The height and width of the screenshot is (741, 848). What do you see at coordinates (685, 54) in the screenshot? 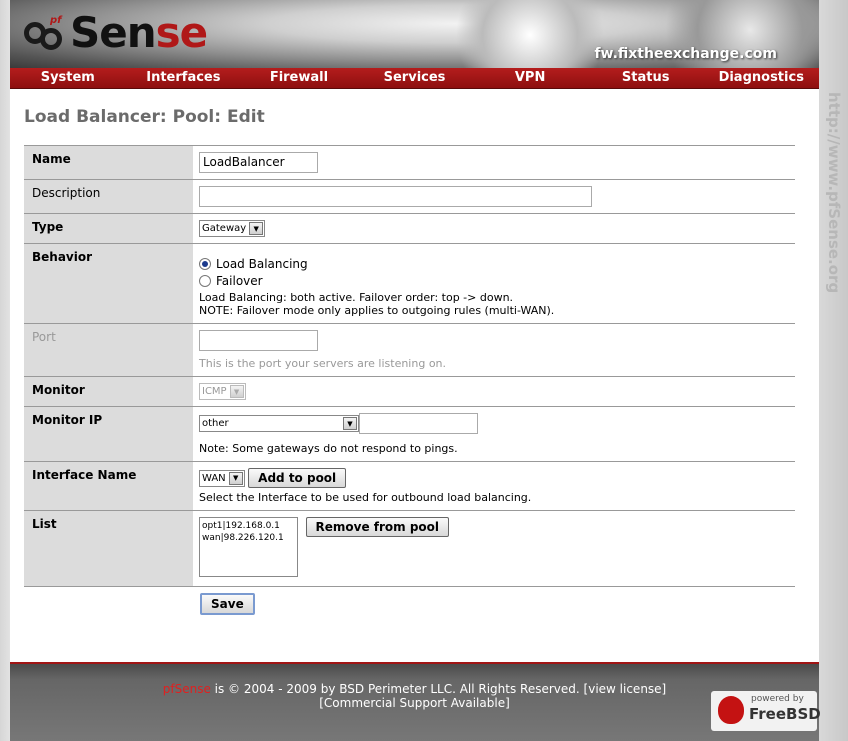
I see `hostname: fw.fixtheexchange.com` at bounding box center [685, 54].